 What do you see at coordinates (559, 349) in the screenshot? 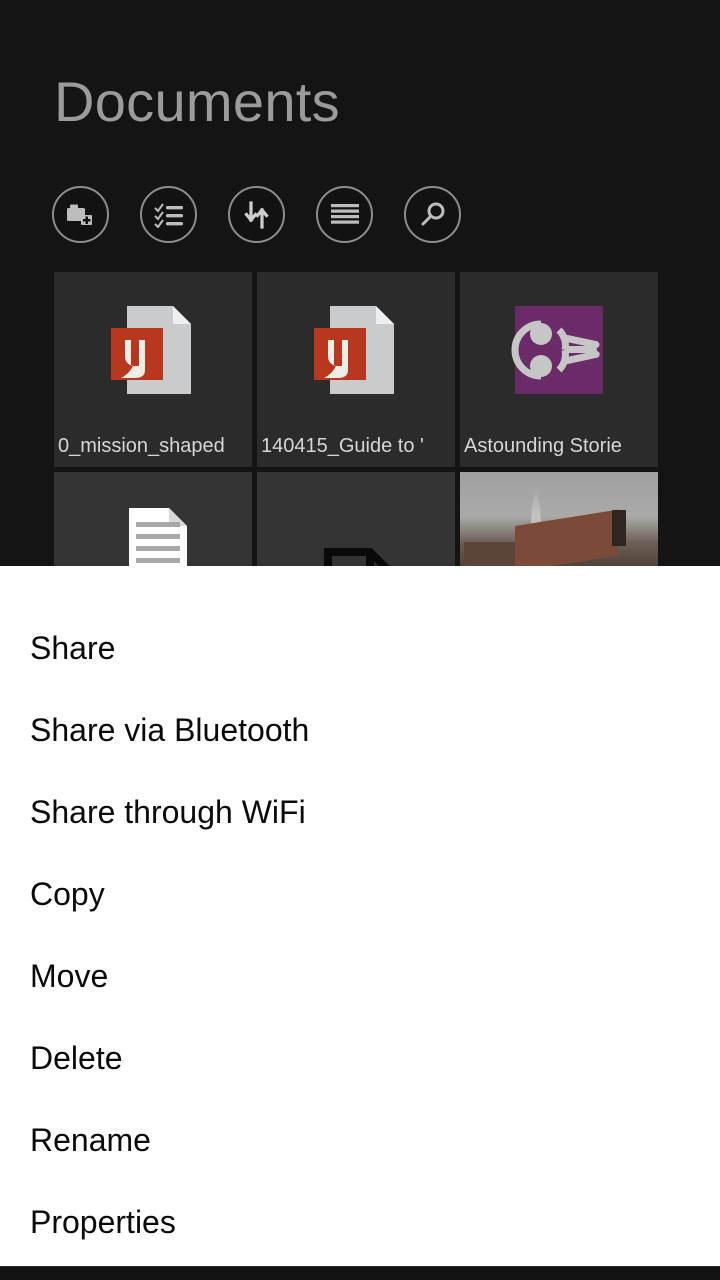
I see `epub-book-icon` at bounding box center [559, 349].